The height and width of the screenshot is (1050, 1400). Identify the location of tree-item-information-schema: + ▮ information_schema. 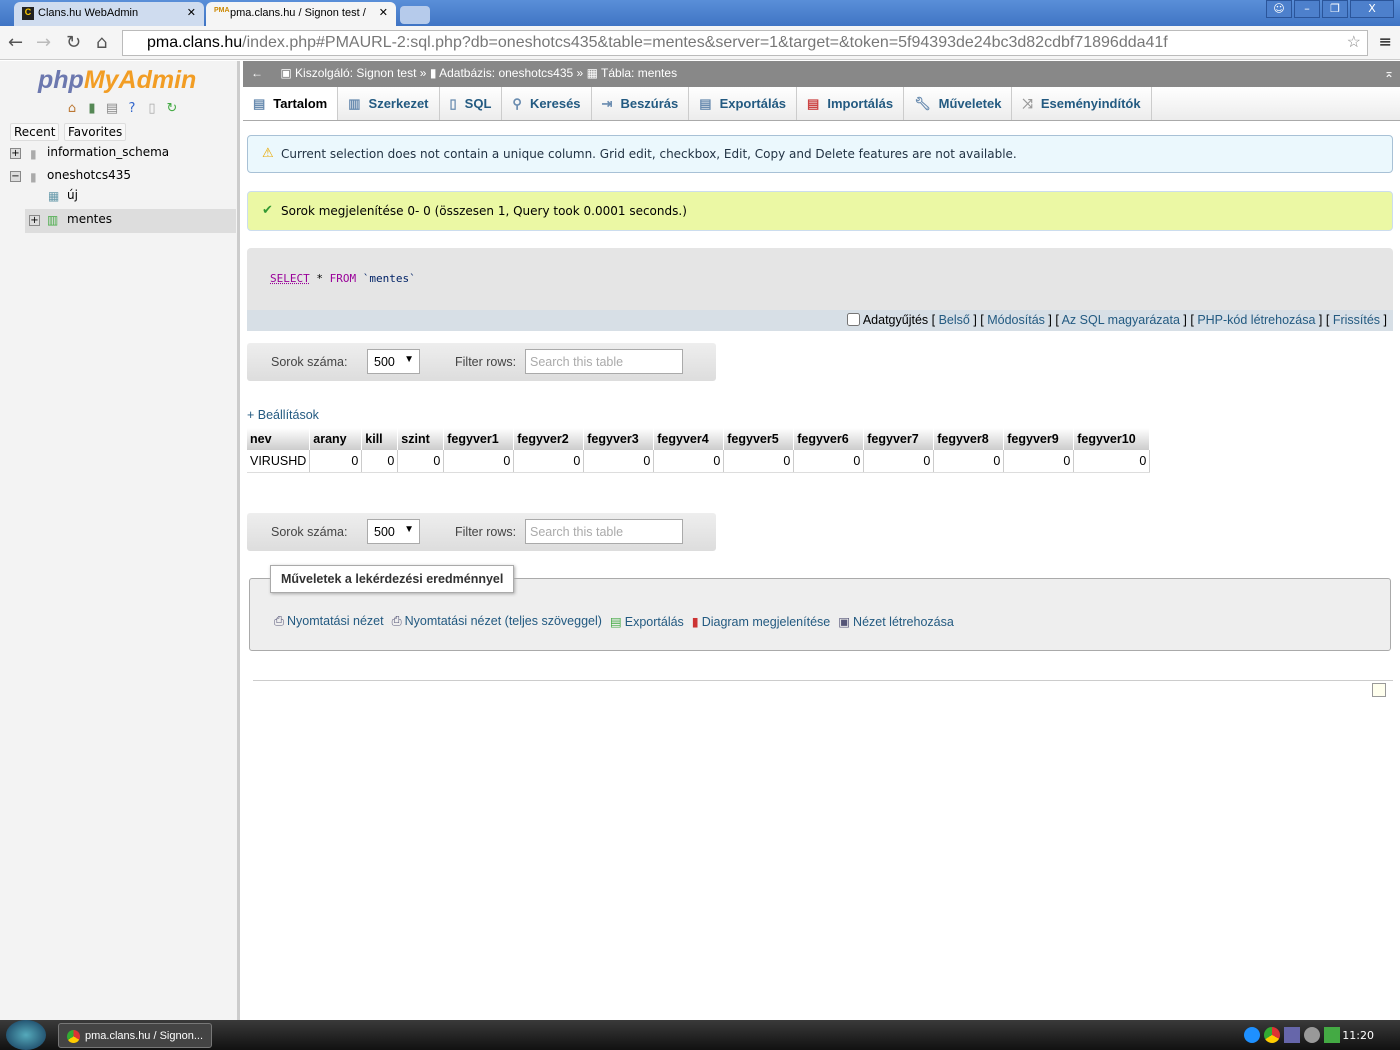
(118, 154).